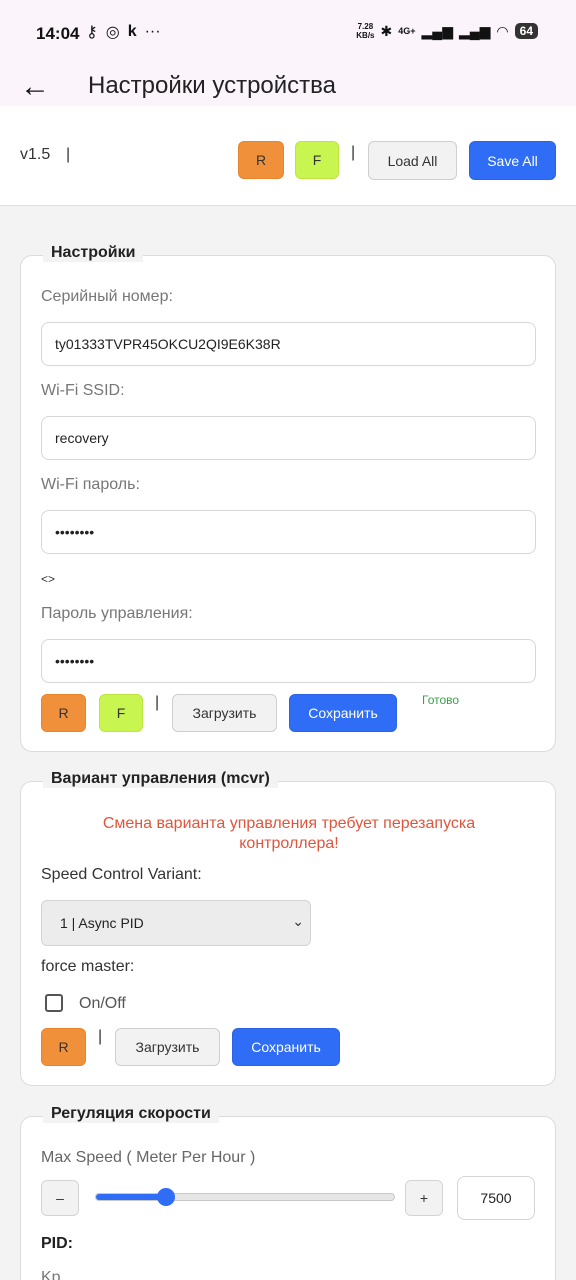  What do you see at coordinates (90, 484) in the screenshot?
I see `wifi-password-label: Wi-Fi пароль:` at bounding box center [90, 484].